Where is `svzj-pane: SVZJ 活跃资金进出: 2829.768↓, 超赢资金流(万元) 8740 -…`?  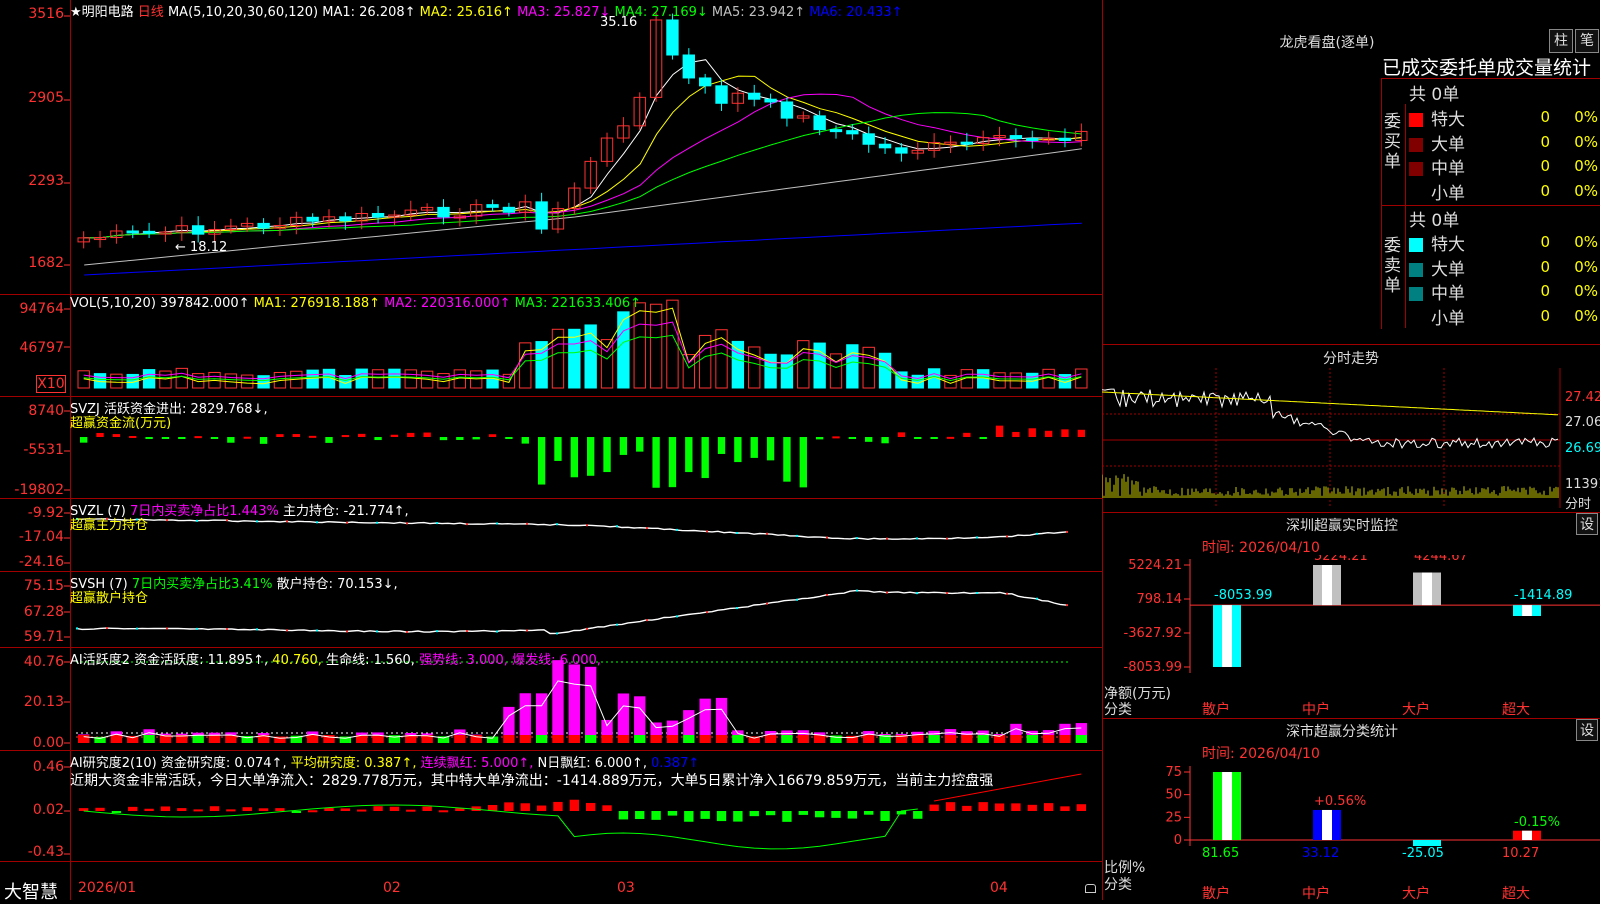 svzj-pane: SVZJ 活跃资金进出: 2829.768↓, 超赢资金流(万元) 8740 -… is located at coordinates (551, 448).